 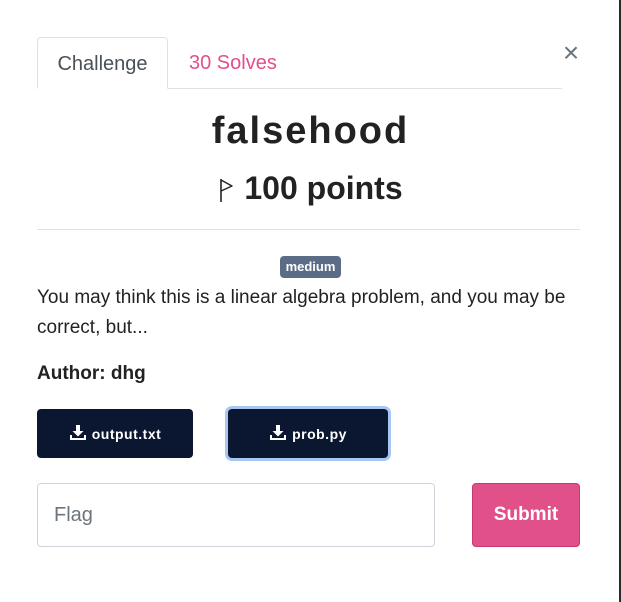 I want to click on divider, so click(x=308, y=229).